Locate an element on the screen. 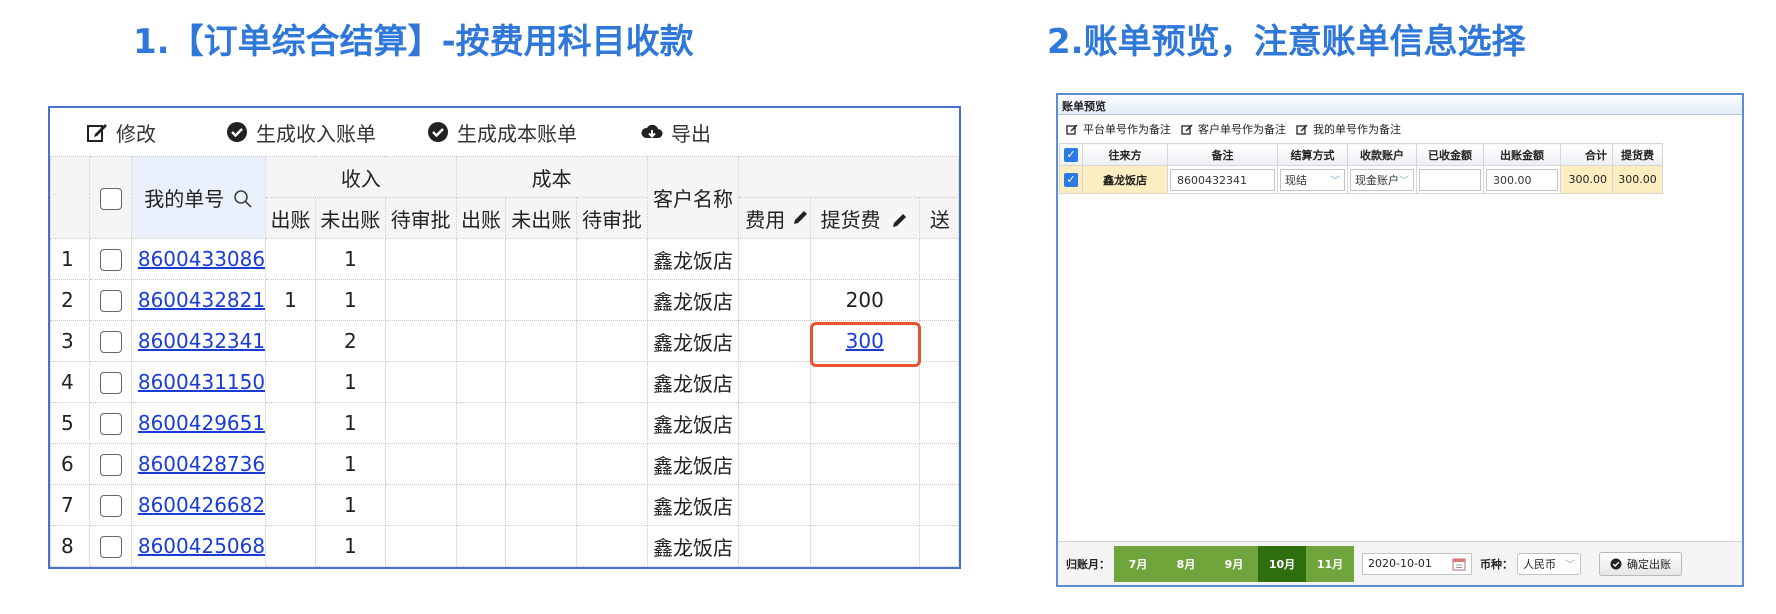  preview-row-checkbox: ✓ is located at coordinates (1071, 179).